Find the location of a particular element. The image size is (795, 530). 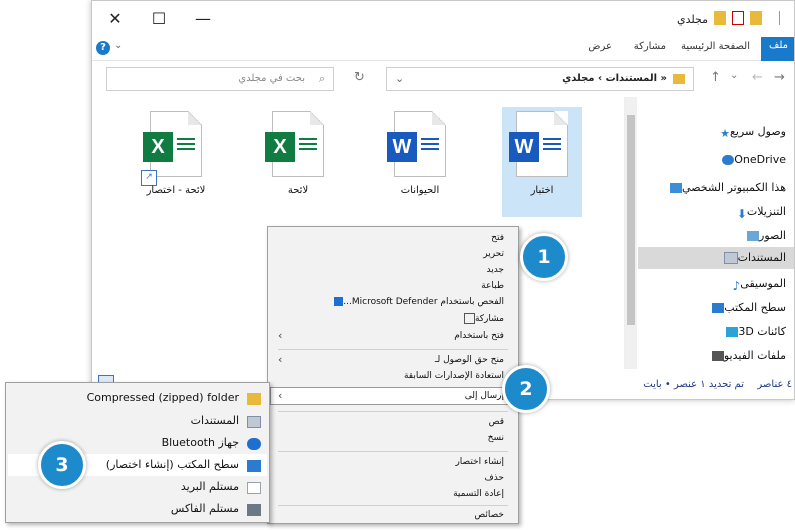

menu-item-create-shortcut: إنشاء اختصار is located at coordinates (479, 462).